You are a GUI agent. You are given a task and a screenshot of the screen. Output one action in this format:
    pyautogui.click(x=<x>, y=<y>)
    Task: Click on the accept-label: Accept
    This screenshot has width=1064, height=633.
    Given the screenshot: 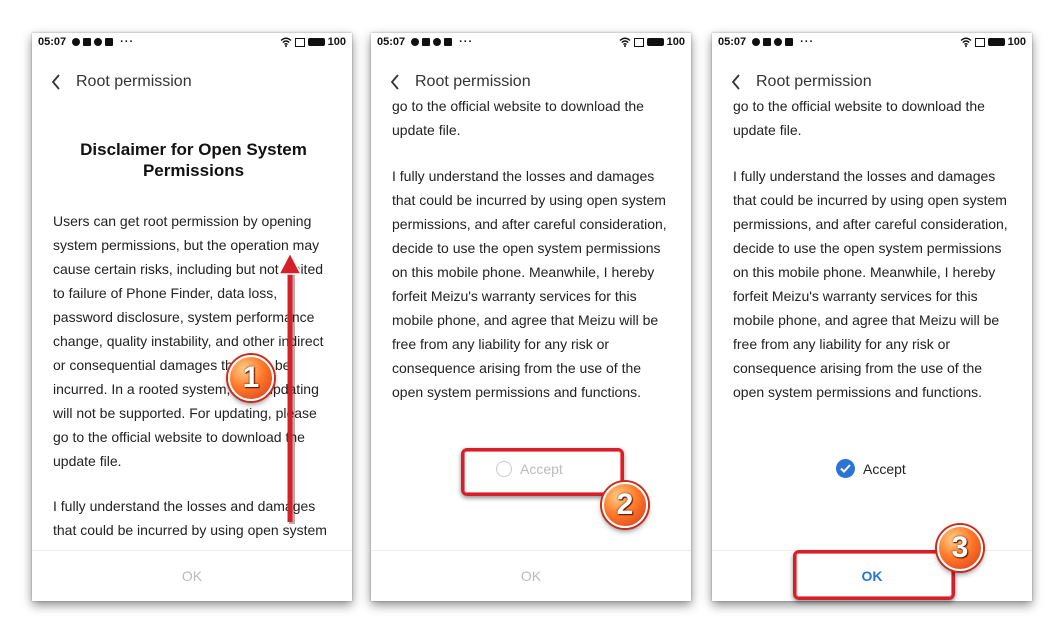 What is the action you would take?
    pyautogui.click(x=884, y=468)
    